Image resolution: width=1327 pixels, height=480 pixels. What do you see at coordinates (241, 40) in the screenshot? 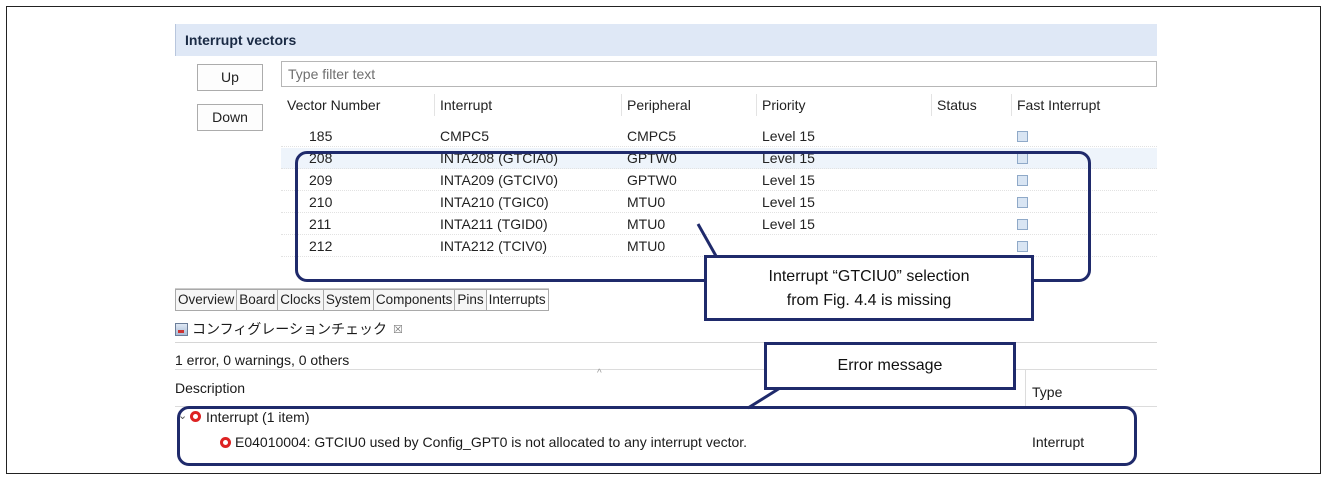
I see `interrupt-vectors-title: Interrupt vectors` at bounding box center [241, 40].